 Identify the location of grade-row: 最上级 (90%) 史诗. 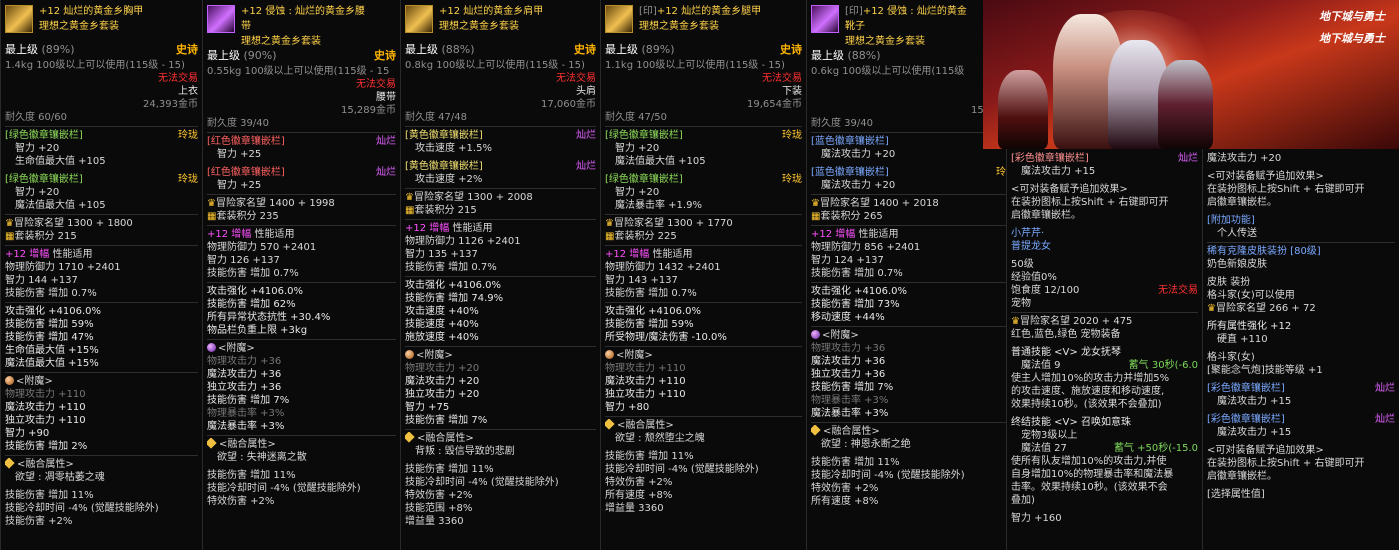
(301, 55).